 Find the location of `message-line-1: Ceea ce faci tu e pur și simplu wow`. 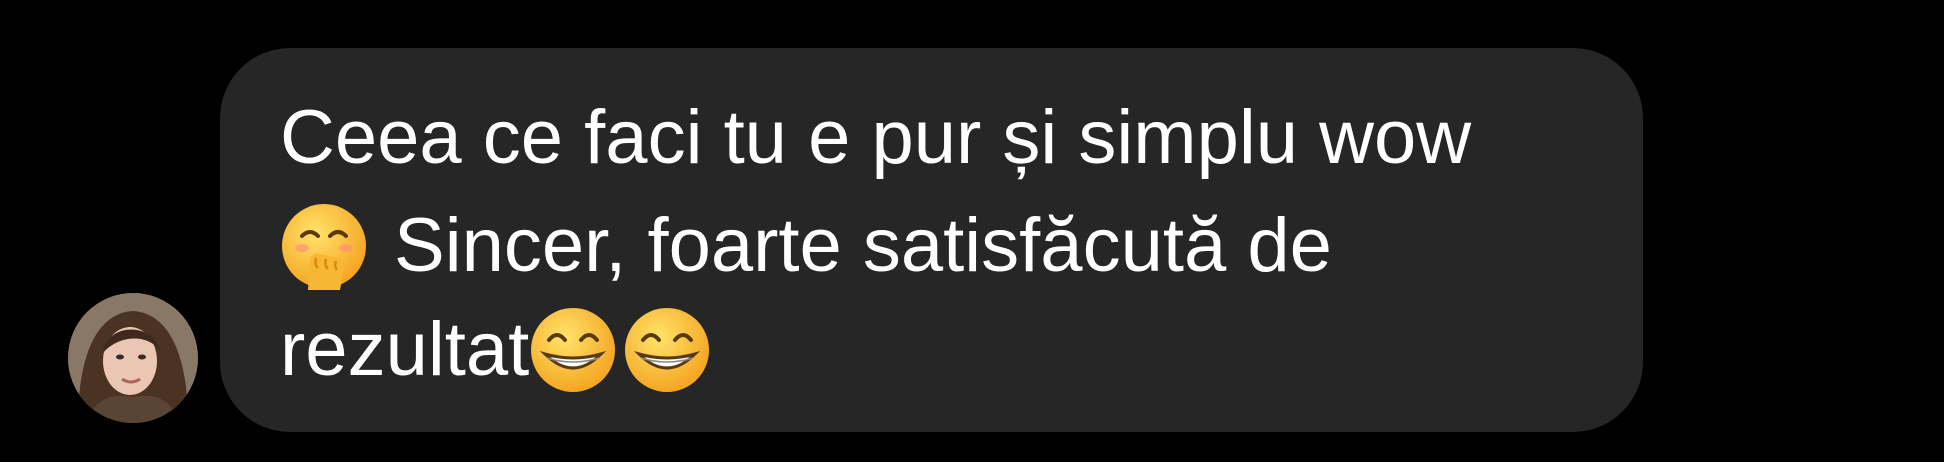

message-line-1: Ceea ce faci tu e pur și simplu wow is located at coordinates (875, 138).